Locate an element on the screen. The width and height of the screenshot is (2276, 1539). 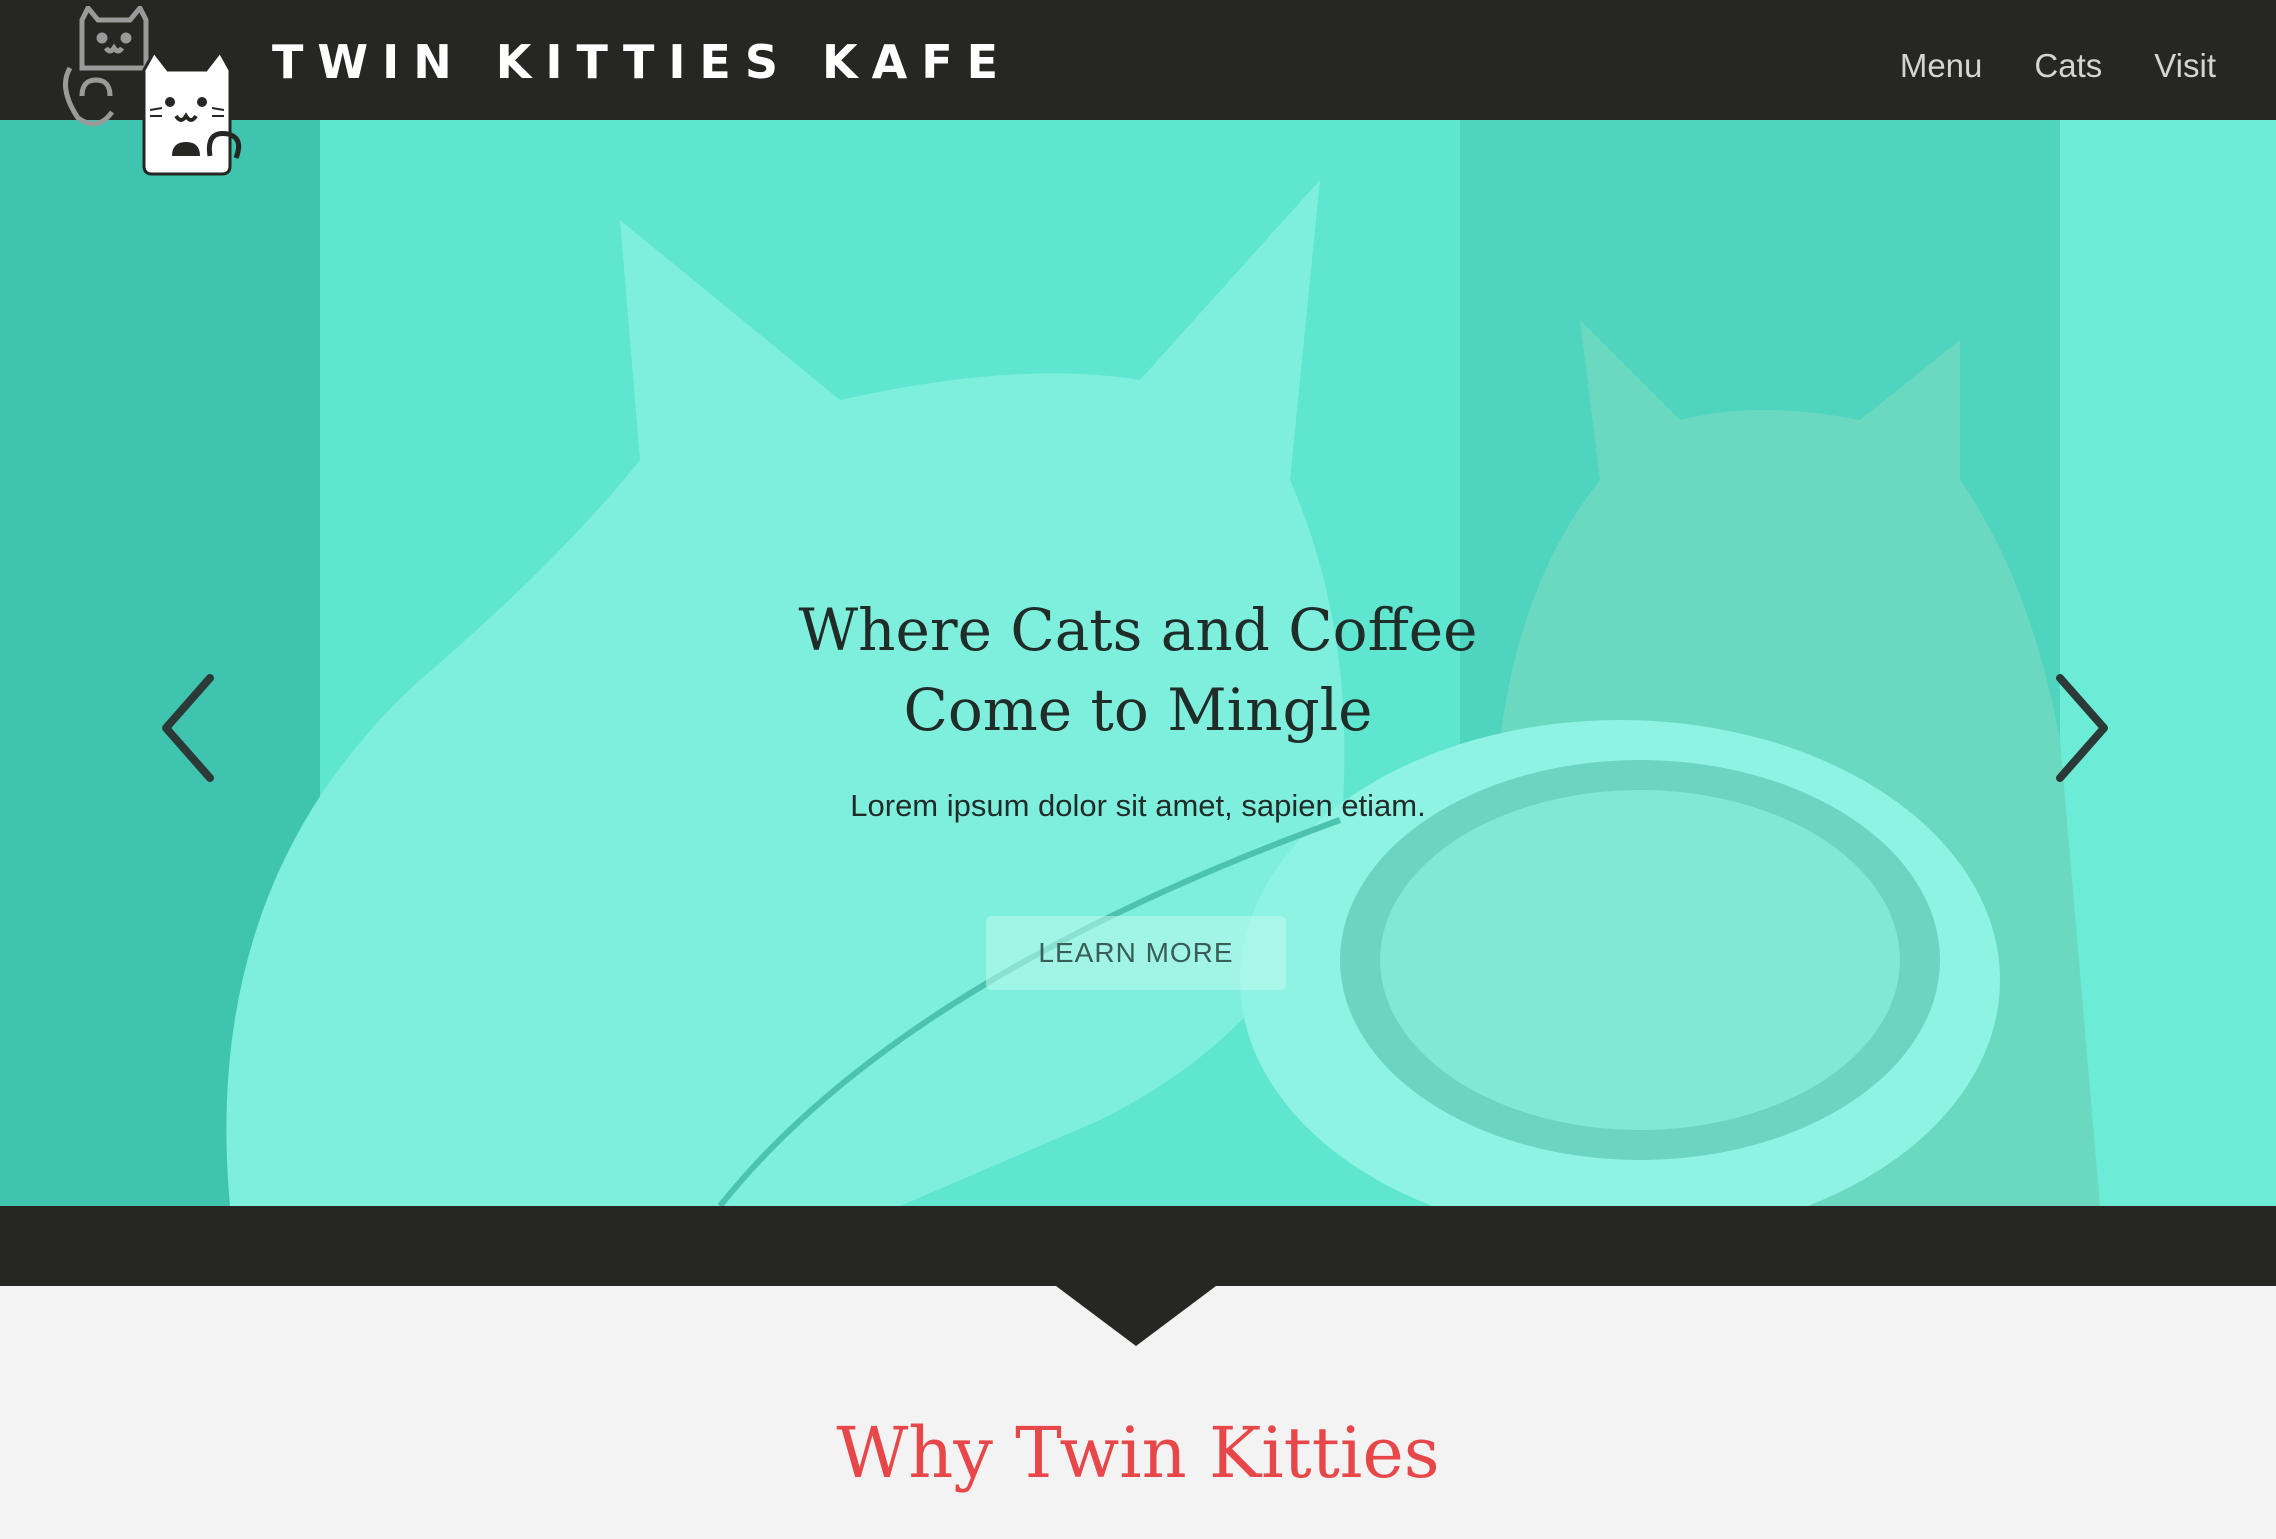
divider-notch-arrow is located at coordinates (1136, 1316).